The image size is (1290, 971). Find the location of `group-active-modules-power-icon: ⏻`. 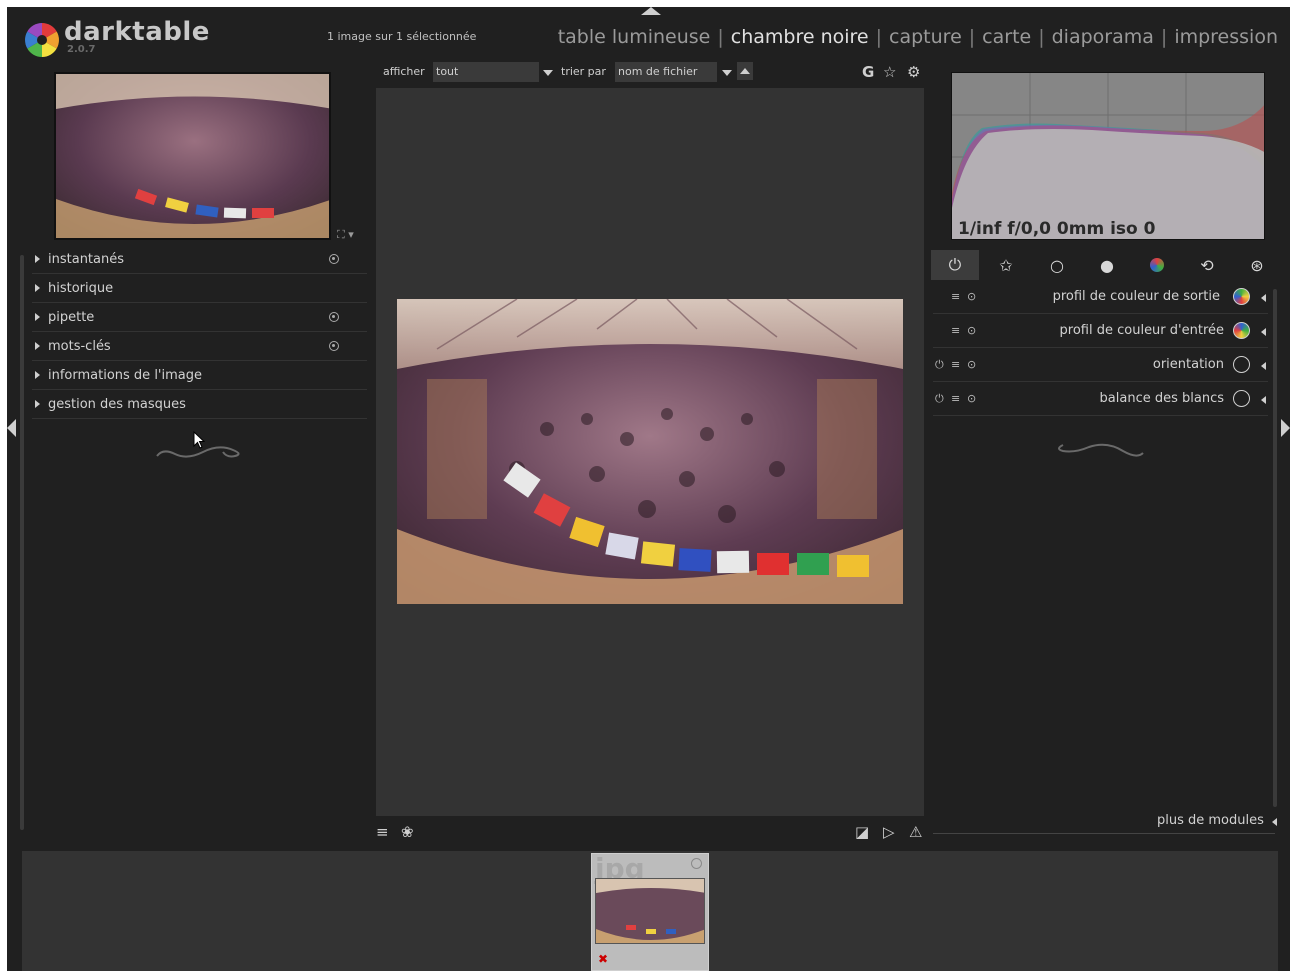

group-active-modules-power-icon: ⏻ is located at coordinates (955, 265).